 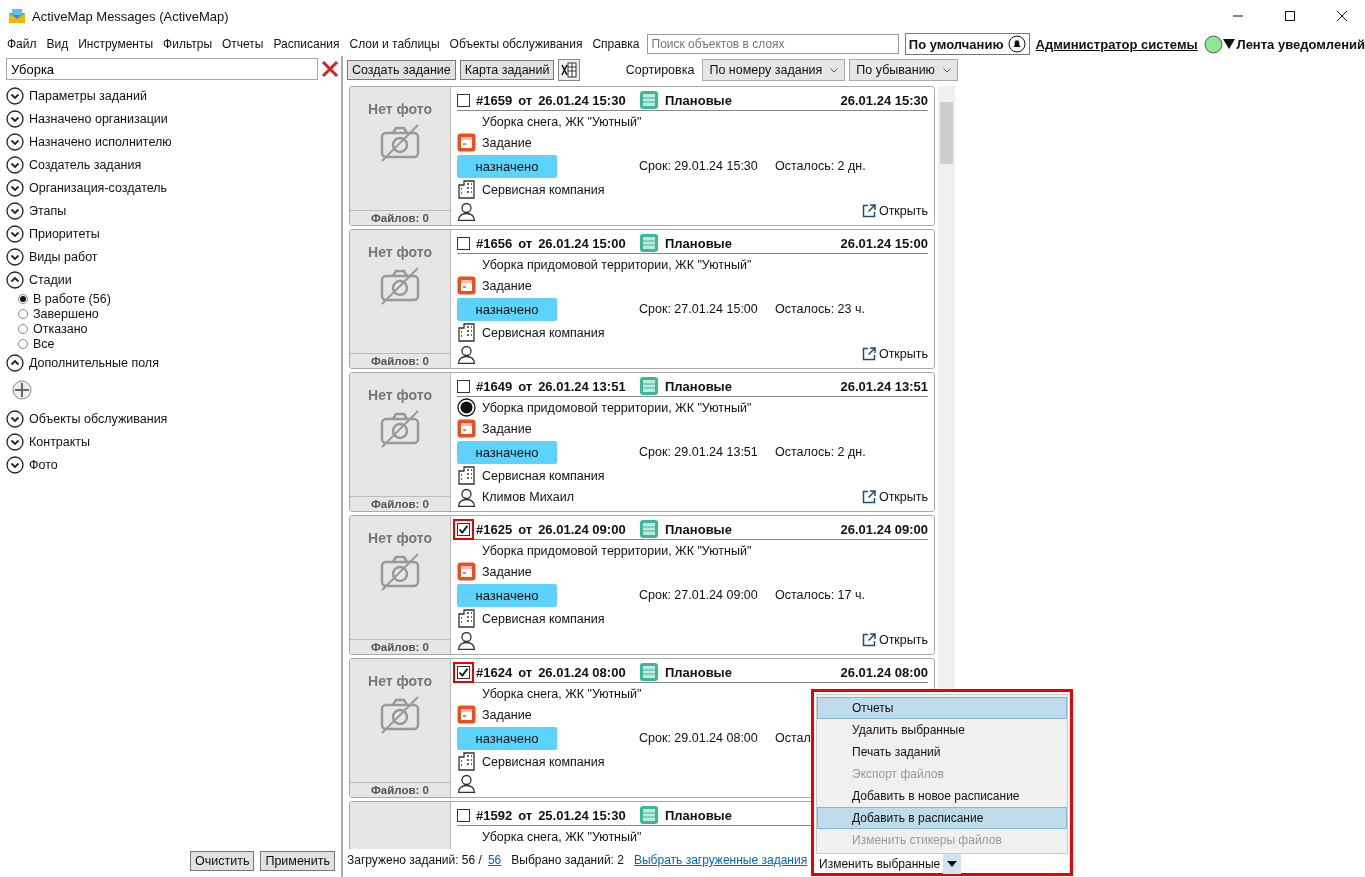 I want to click on building-icon, so click(x=466, y=475).